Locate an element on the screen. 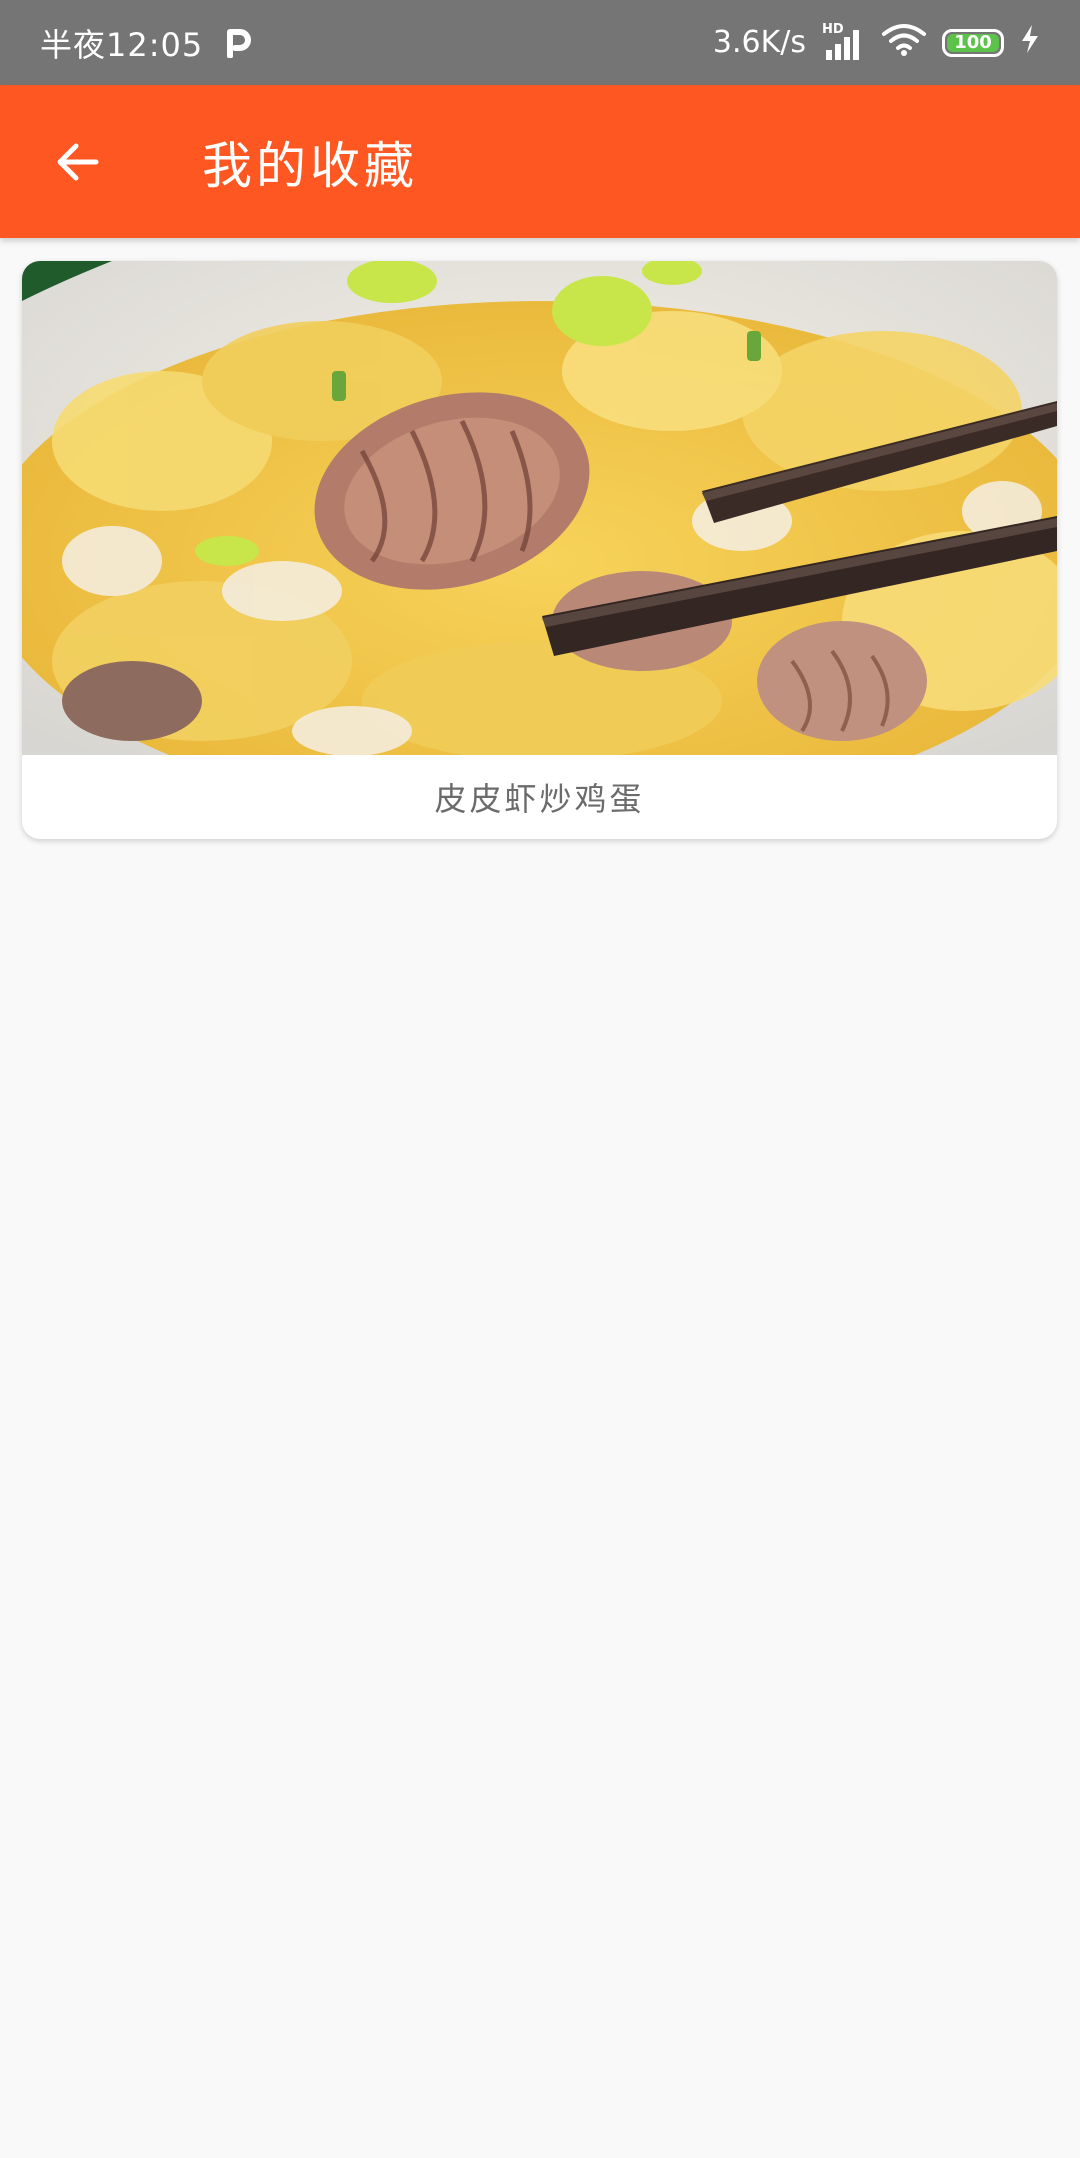 Image resolution: width=1080 pixels, height=2158 pixels. favorite-card-title: 皮皮虾炒鸡蛋 is located at coordinates (539, 799).